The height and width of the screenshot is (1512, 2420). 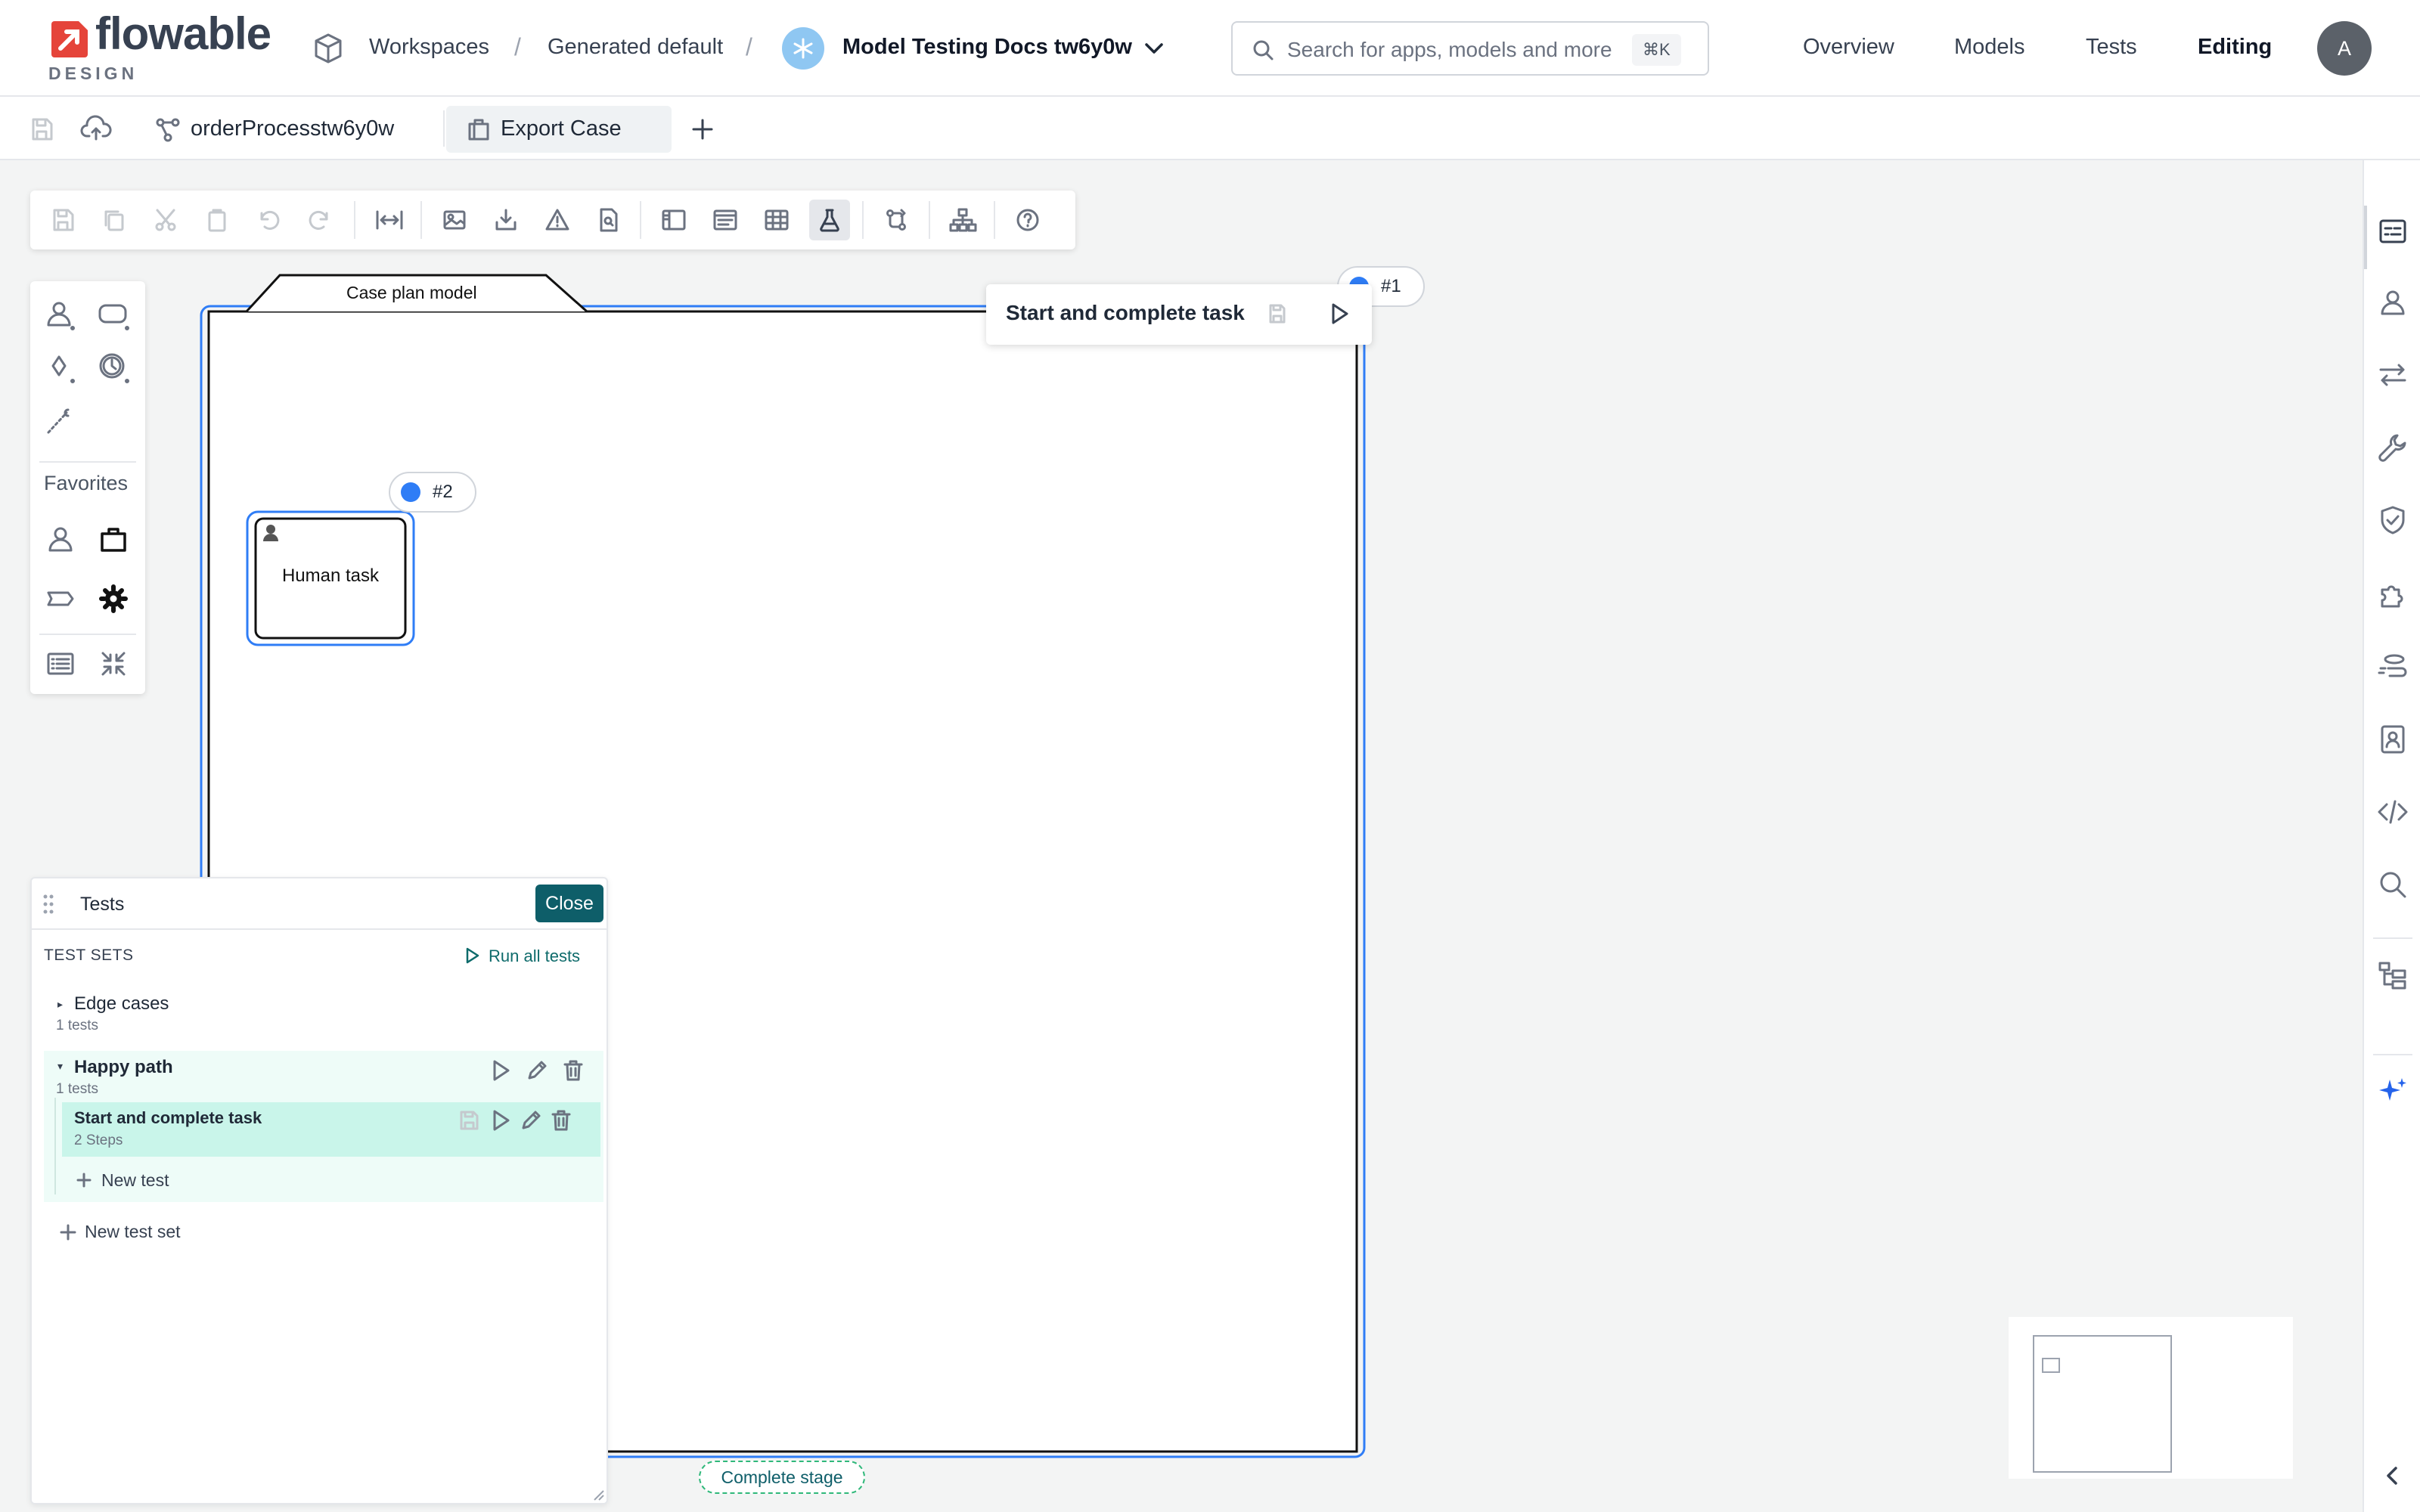 I want to click on drag-handle-icon, so click(x=48, y=905).